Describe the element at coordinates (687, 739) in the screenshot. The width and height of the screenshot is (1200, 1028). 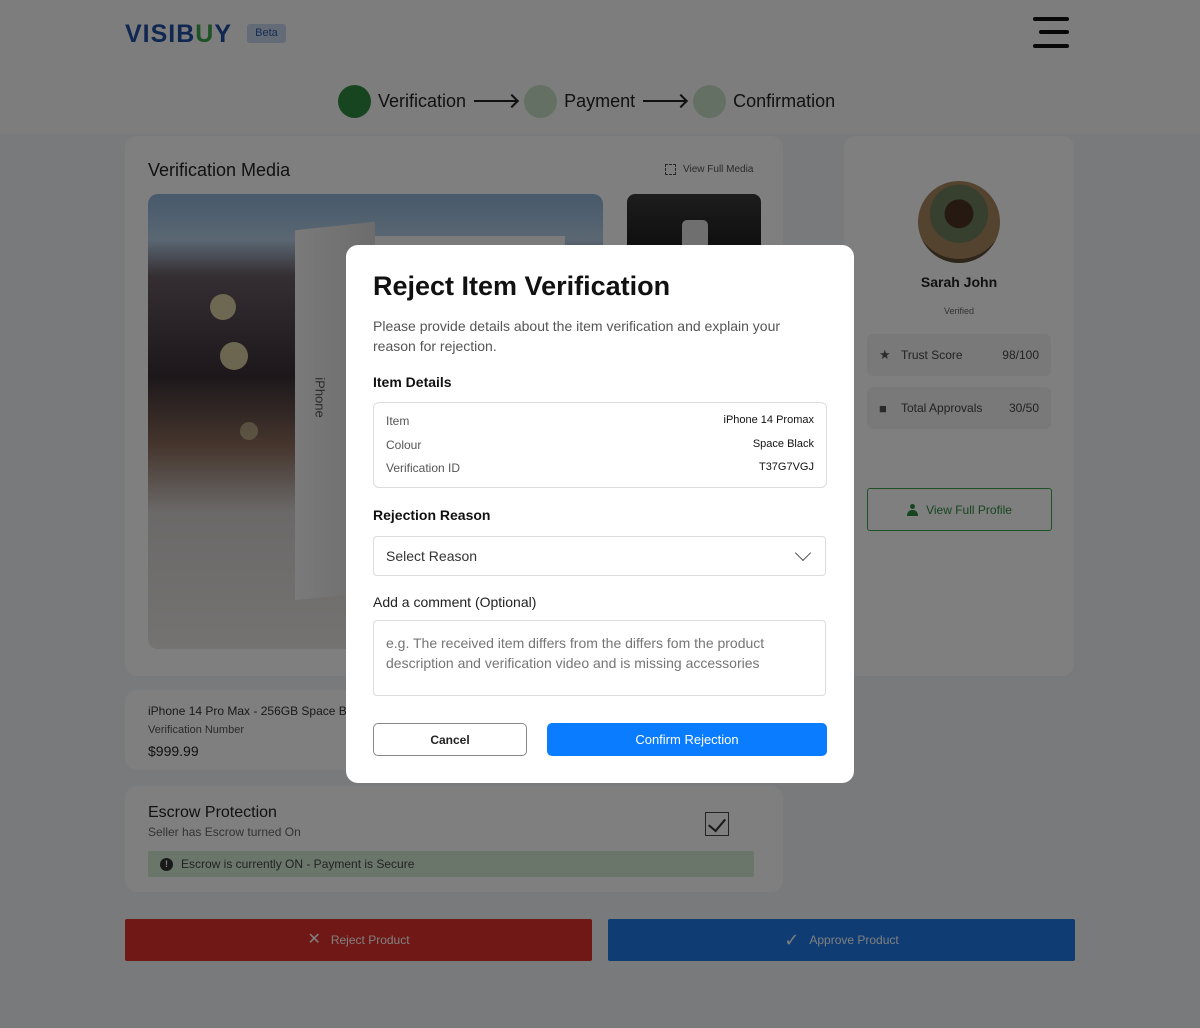
I see `confirm-rejection-button: Confirm Rejection` at that location.